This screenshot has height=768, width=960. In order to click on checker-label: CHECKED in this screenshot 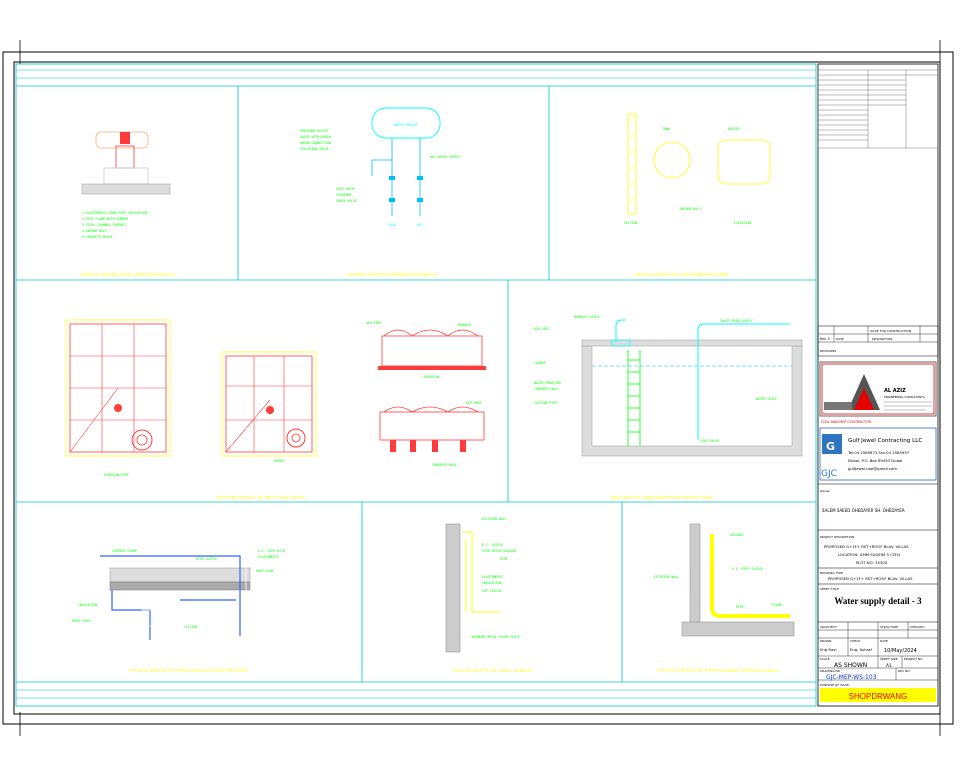, I will do `click(917, 627)`.